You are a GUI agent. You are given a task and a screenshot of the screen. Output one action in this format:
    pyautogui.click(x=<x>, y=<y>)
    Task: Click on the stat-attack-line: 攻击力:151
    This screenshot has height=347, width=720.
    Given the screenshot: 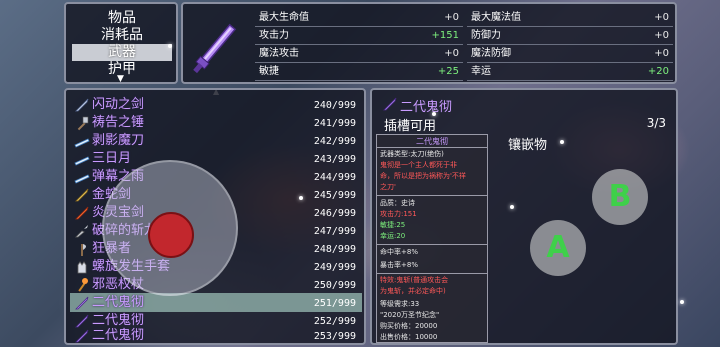 What is the action you would take?
    pyautogui.click(x=398, y=214)
    